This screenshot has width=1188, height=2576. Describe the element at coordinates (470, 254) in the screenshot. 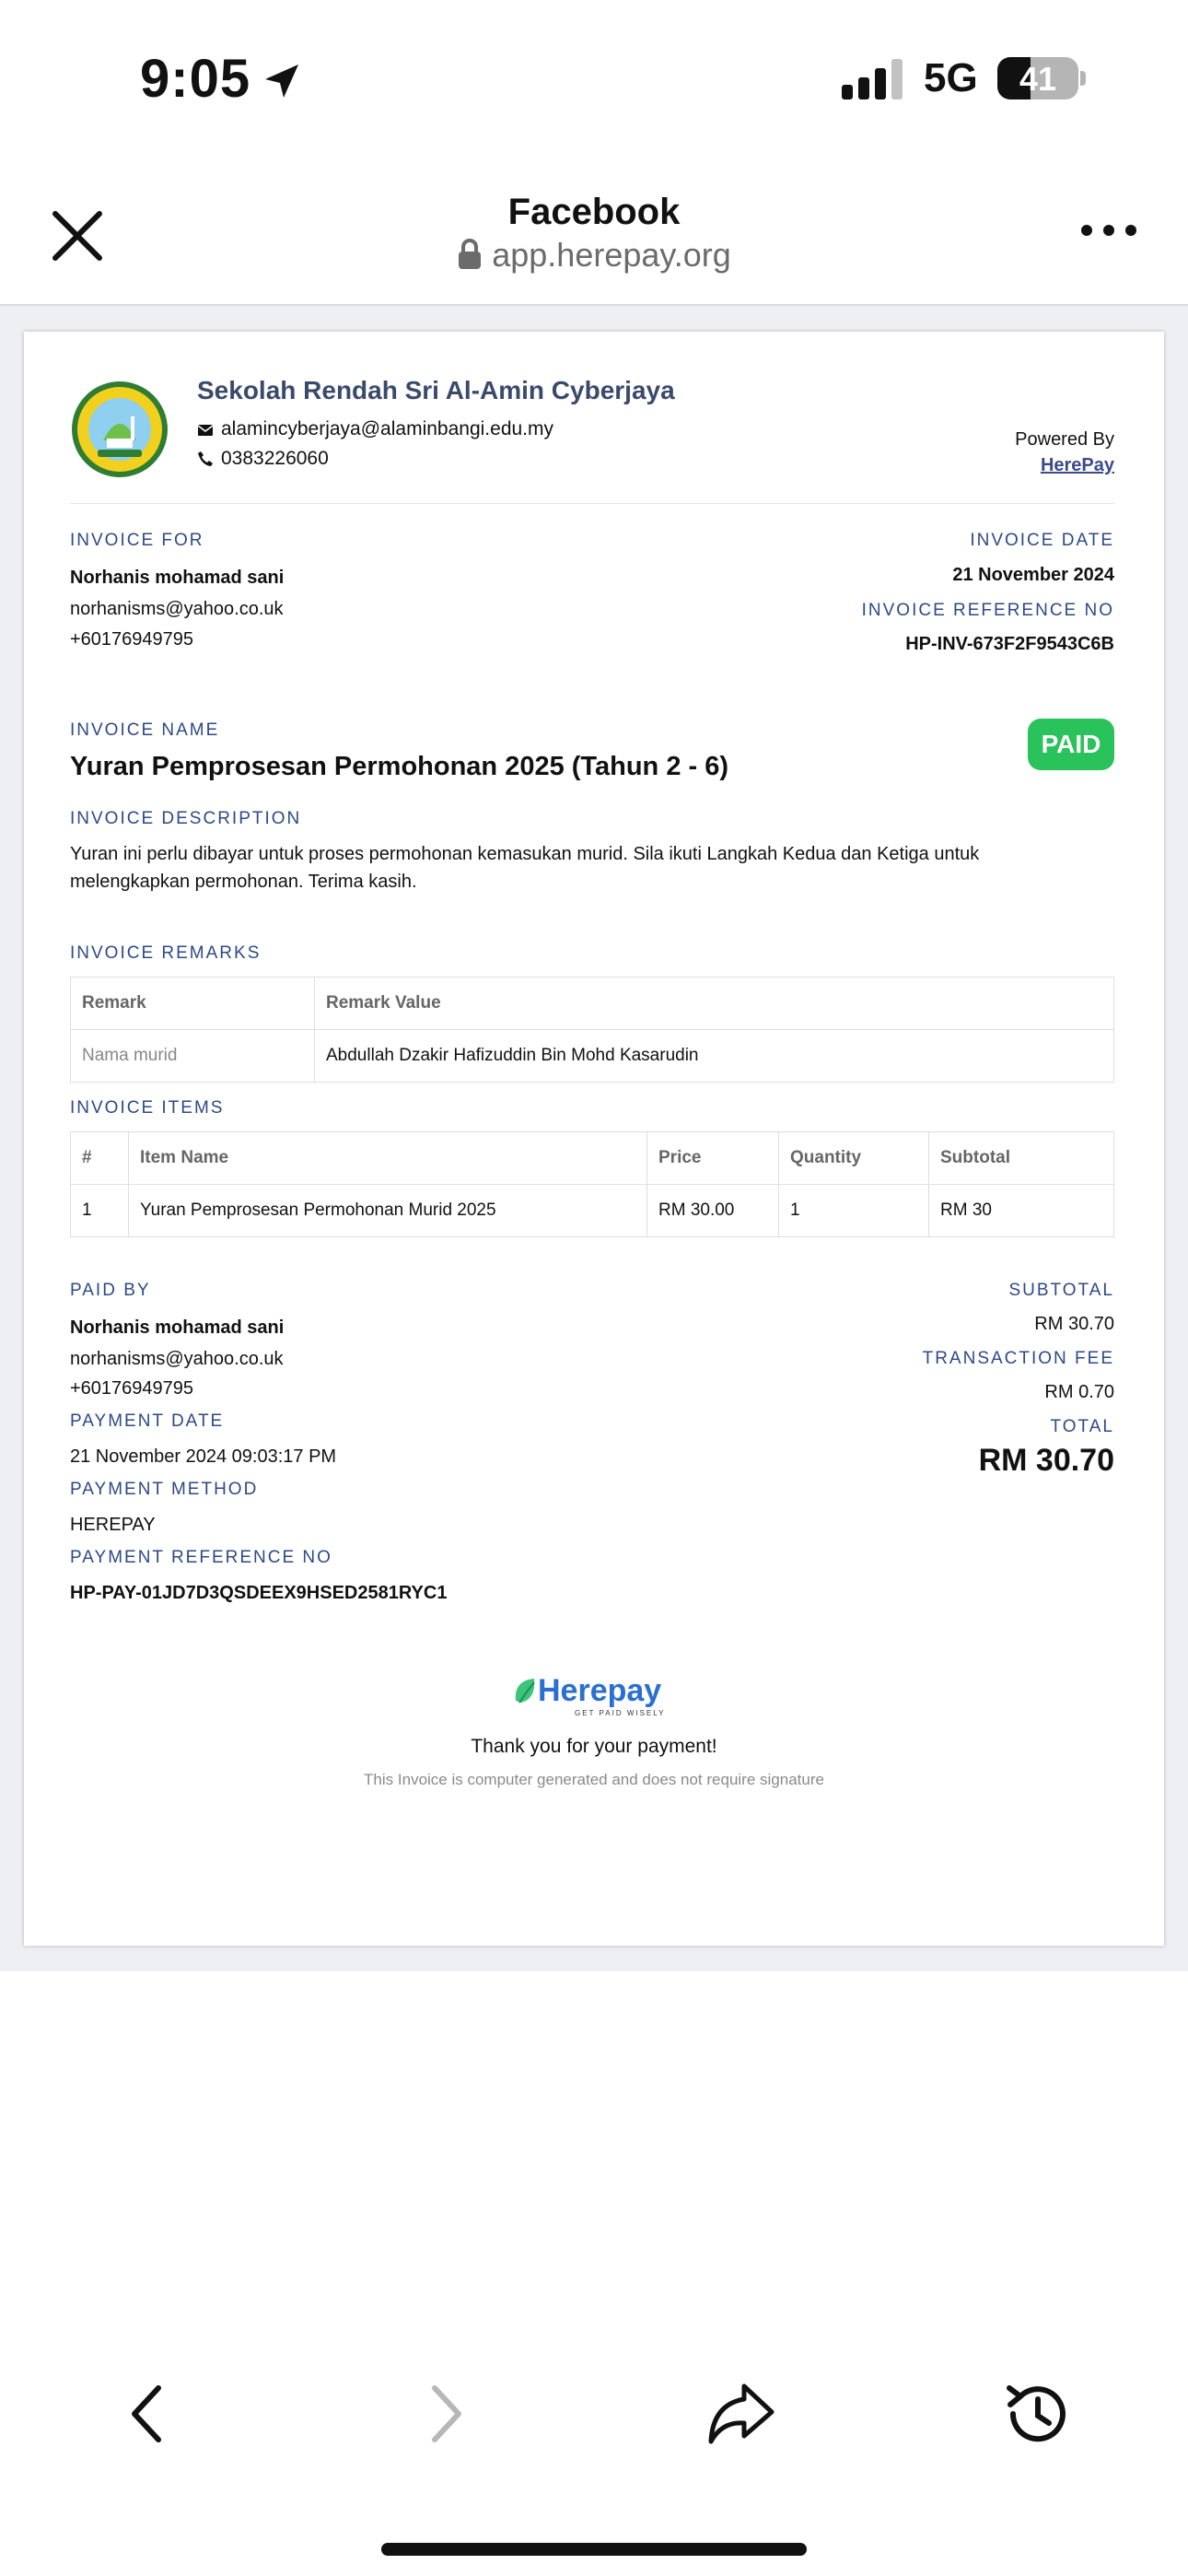

I see `lock-icon` at that location.